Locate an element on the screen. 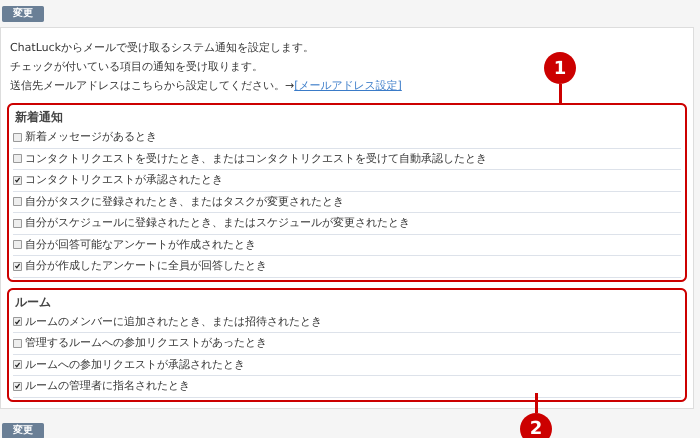  section-title: 新着通知 is located at coordinates (39, 117).